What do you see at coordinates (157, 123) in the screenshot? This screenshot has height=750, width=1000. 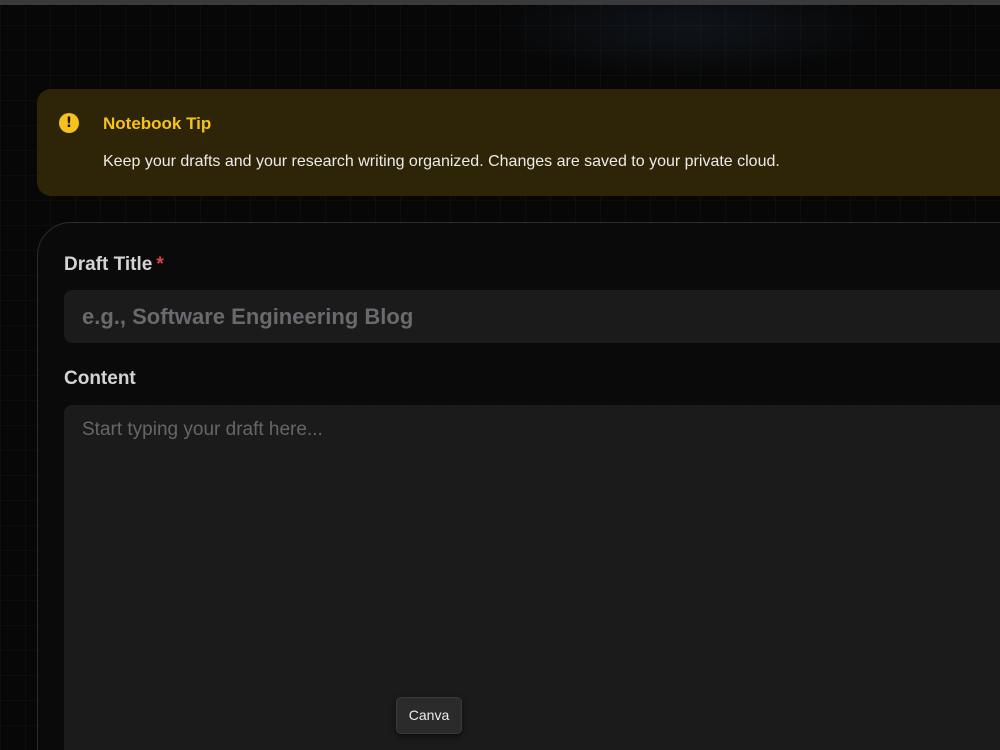 I see `tip-title: Notebook Tip` at bounding box center [157, 123].